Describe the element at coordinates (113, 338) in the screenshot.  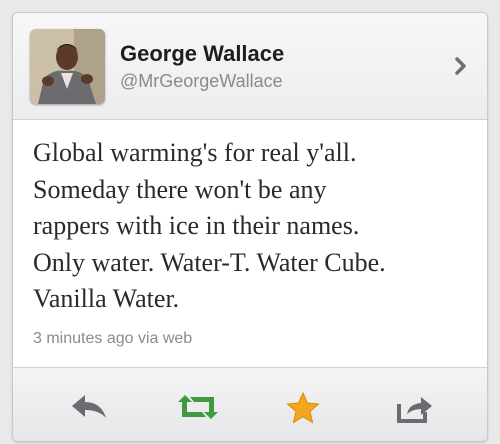
I see `tweet-meta: 3 minutes ago via web` at that location.